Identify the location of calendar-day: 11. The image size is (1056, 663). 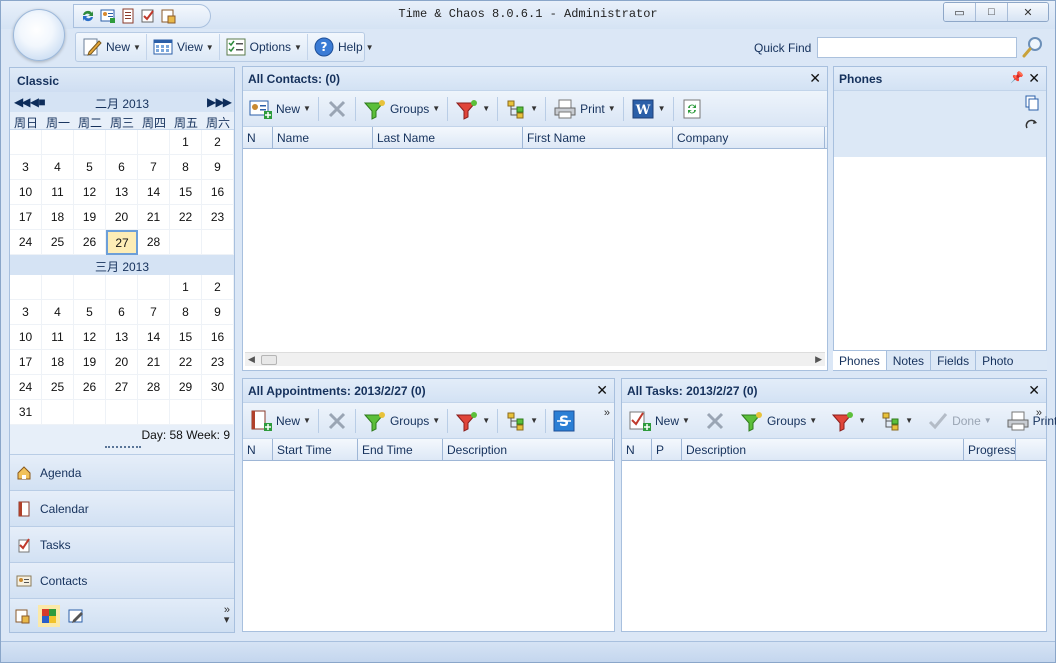
(58, 337).